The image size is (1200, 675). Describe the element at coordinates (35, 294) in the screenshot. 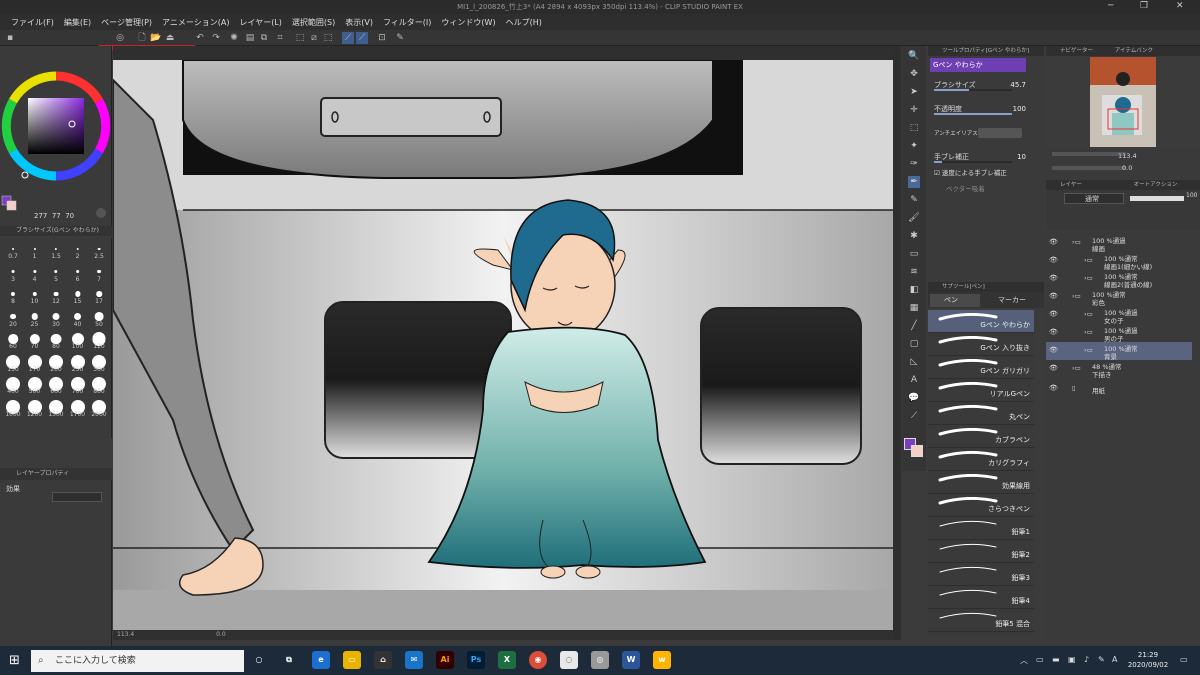

I see `brush-size-preset: 10` at that location.